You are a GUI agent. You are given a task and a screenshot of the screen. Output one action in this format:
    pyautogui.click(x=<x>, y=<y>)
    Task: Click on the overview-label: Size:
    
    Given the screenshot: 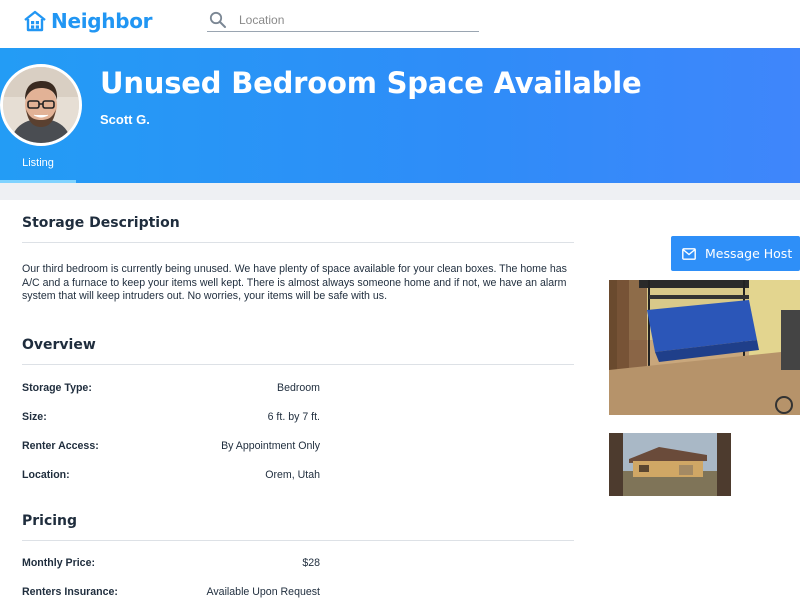 What is the action you would take?
    pyautogui.click(x=34, y=417)
    